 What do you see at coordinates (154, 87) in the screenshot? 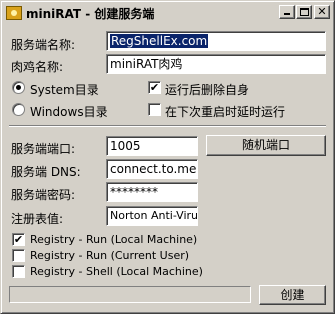
I see `check-delete-self: ✔` at bounding box center [154, 87].